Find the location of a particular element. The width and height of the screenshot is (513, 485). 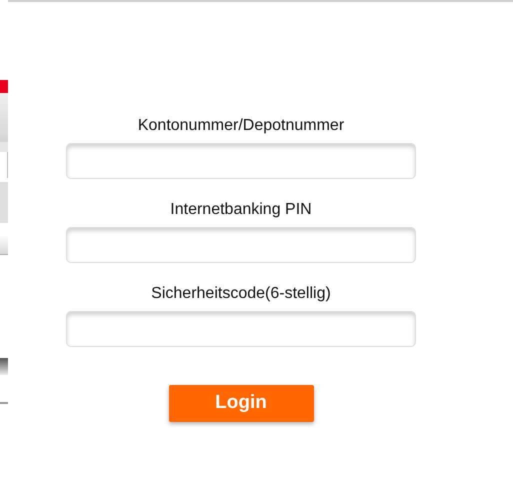

field-label: Sicherheitscode(6-stellig) is located at coordinates (241, 294).